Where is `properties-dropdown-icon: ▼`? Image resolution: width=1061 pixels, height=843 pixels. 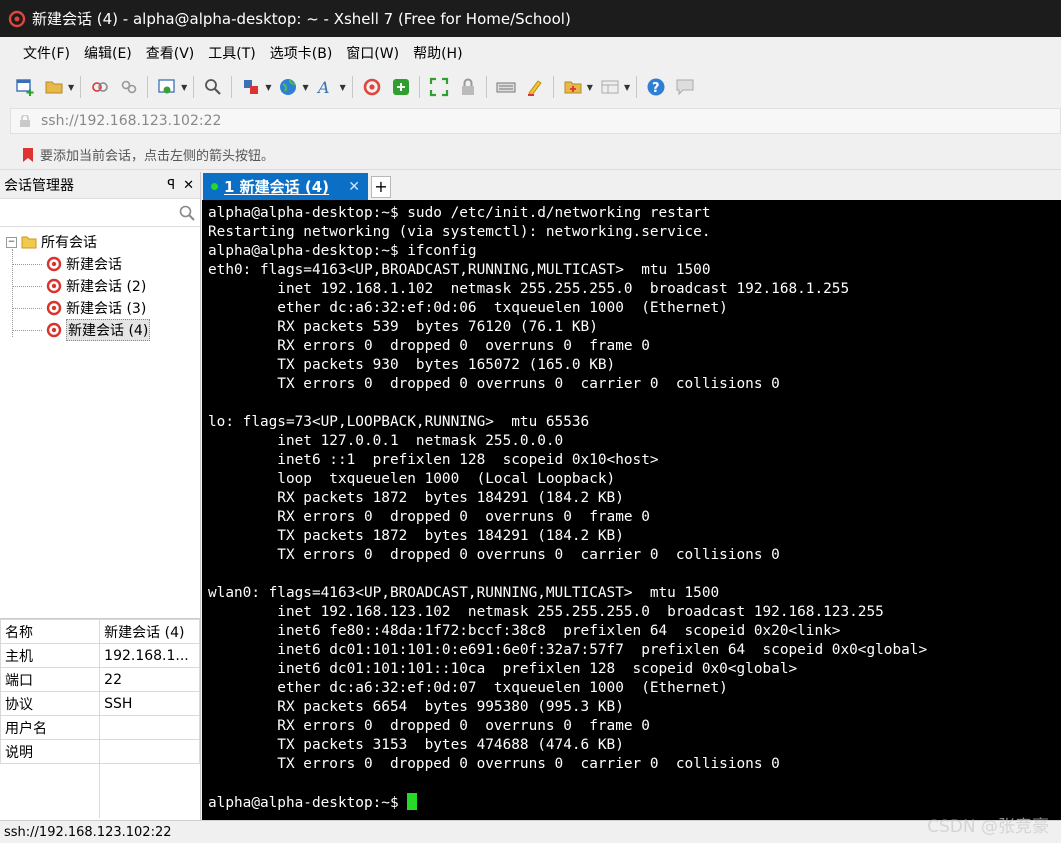 properties-dropdown-icon: ▼ is located at coordinates (184, 87).